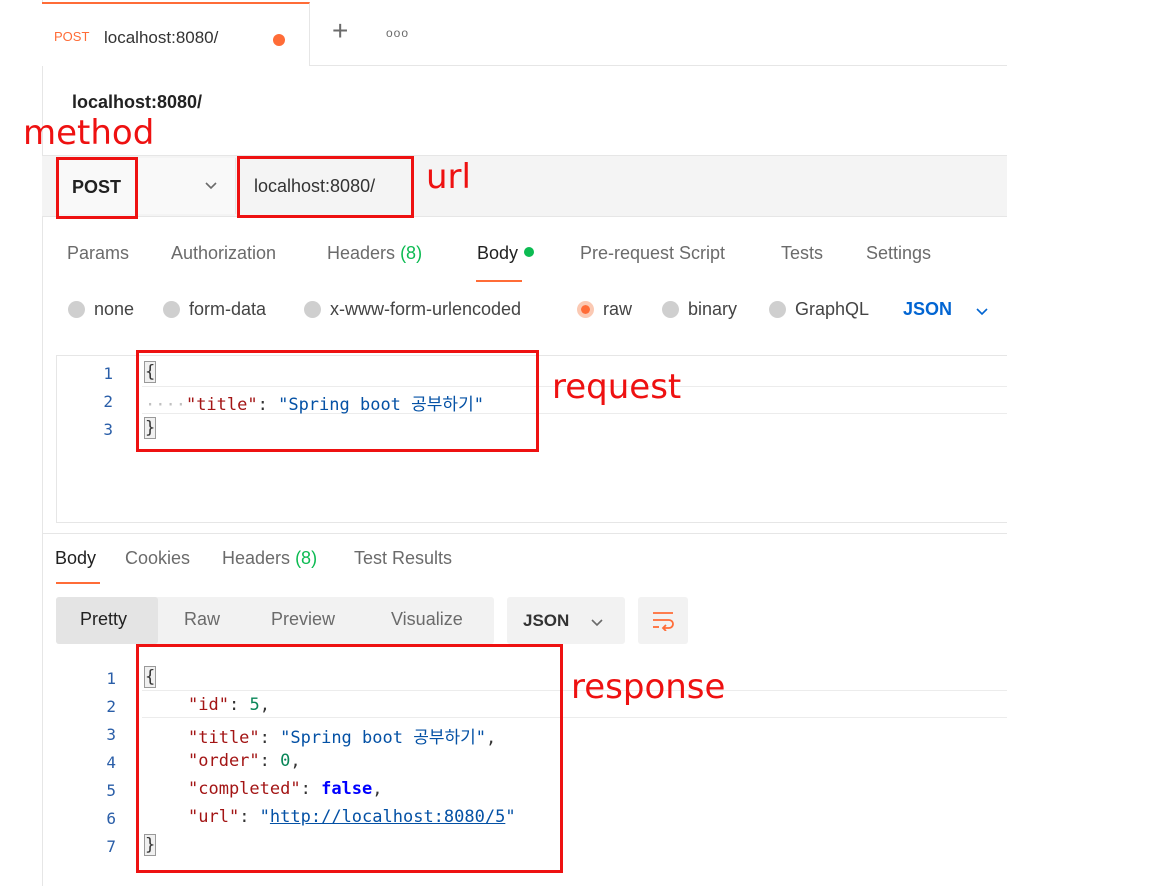  I want to click on request-annotation-box, so click(337, 401).